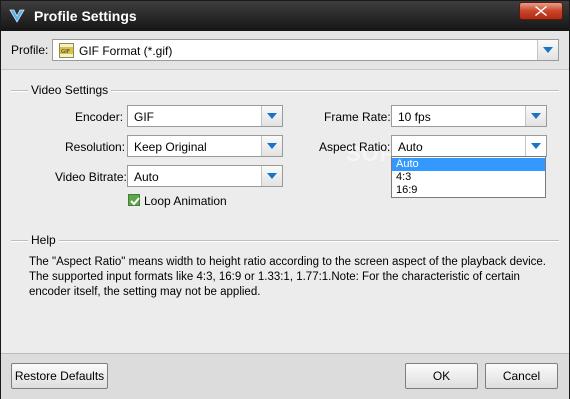 This screenshot has width=570, height=399. What do you see at coordinates (441, 376) in the screenshot?
I see `ok-button: OK` at bounding box center [441, 376].